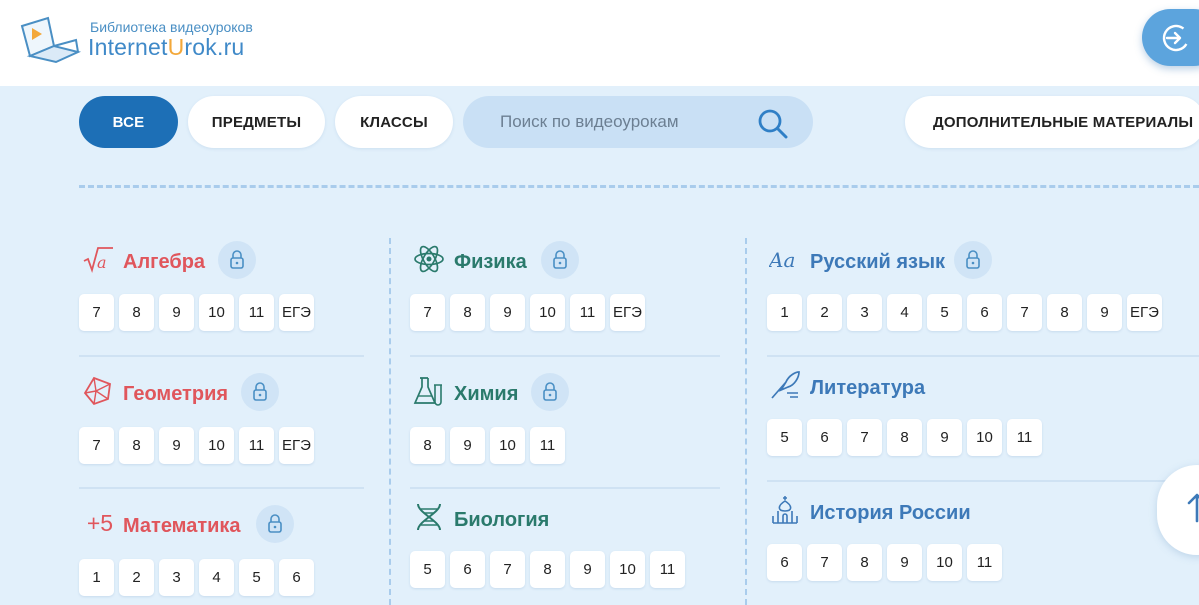  What do you see at coordinates (128, 122) in the screenshot?
I see `tab-all: ВСЕ` at bounding box center [128, 122].